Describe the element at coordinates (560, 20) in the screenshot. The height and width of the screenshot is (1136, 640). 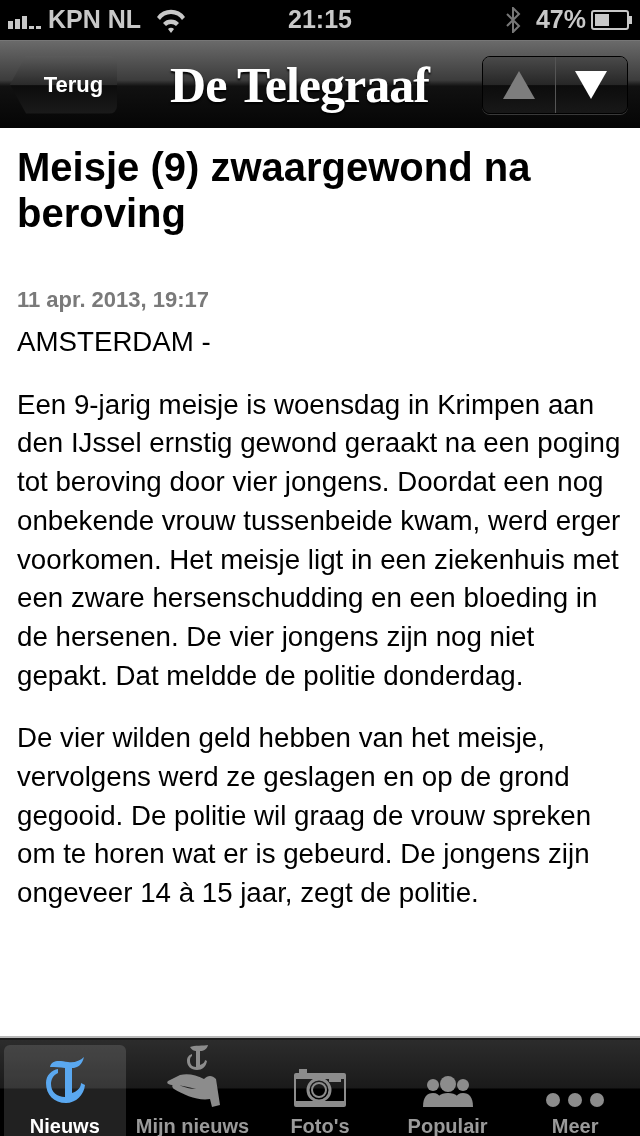
I see `battery-percentage: 47%` at that location.